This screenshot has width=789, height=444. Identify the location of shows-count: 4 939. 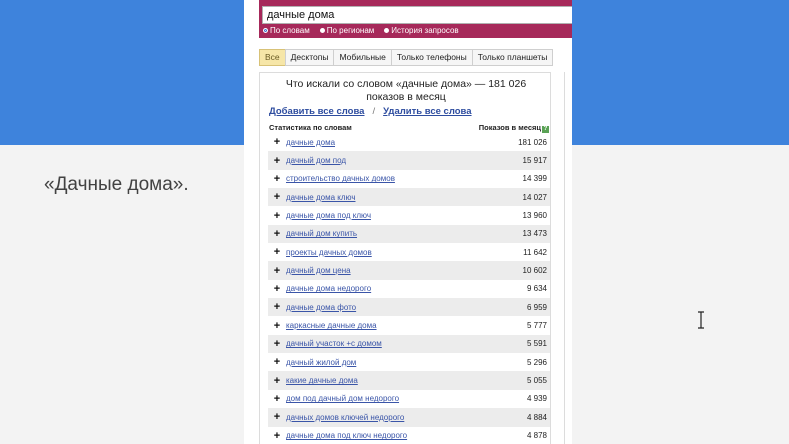
(536, 399).